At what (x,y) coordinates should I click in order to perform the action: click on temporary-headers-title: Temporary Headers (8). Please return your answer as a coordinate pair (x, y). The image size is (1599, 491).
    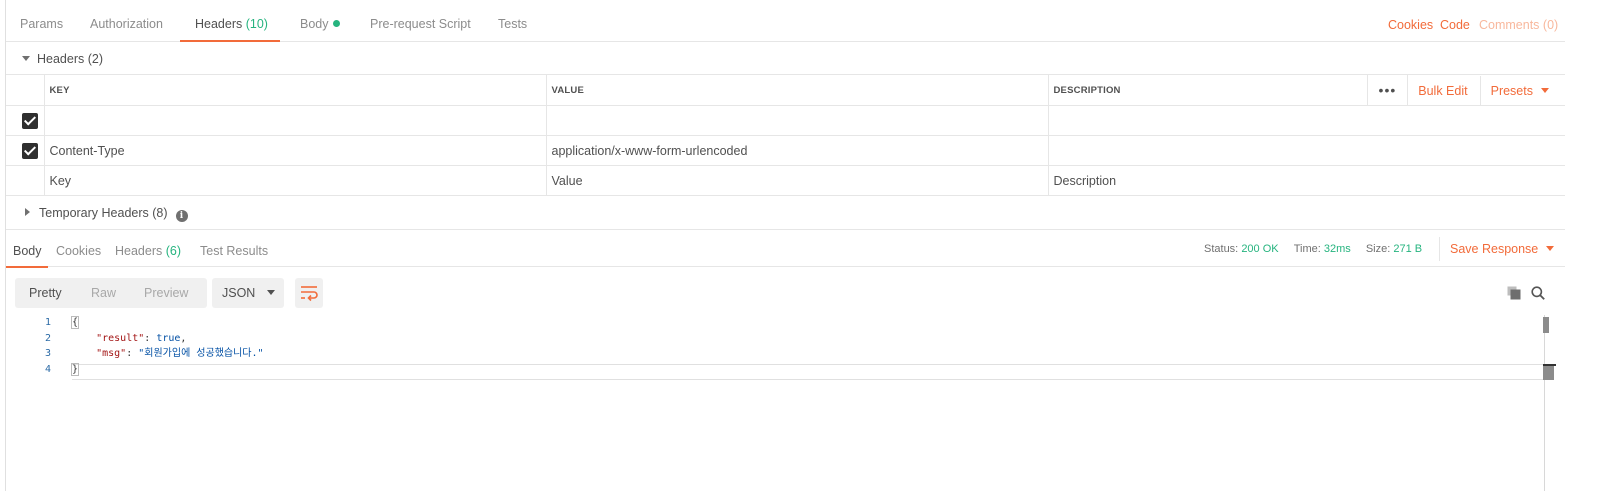
    Looking at the image, I should click on (103, 213).